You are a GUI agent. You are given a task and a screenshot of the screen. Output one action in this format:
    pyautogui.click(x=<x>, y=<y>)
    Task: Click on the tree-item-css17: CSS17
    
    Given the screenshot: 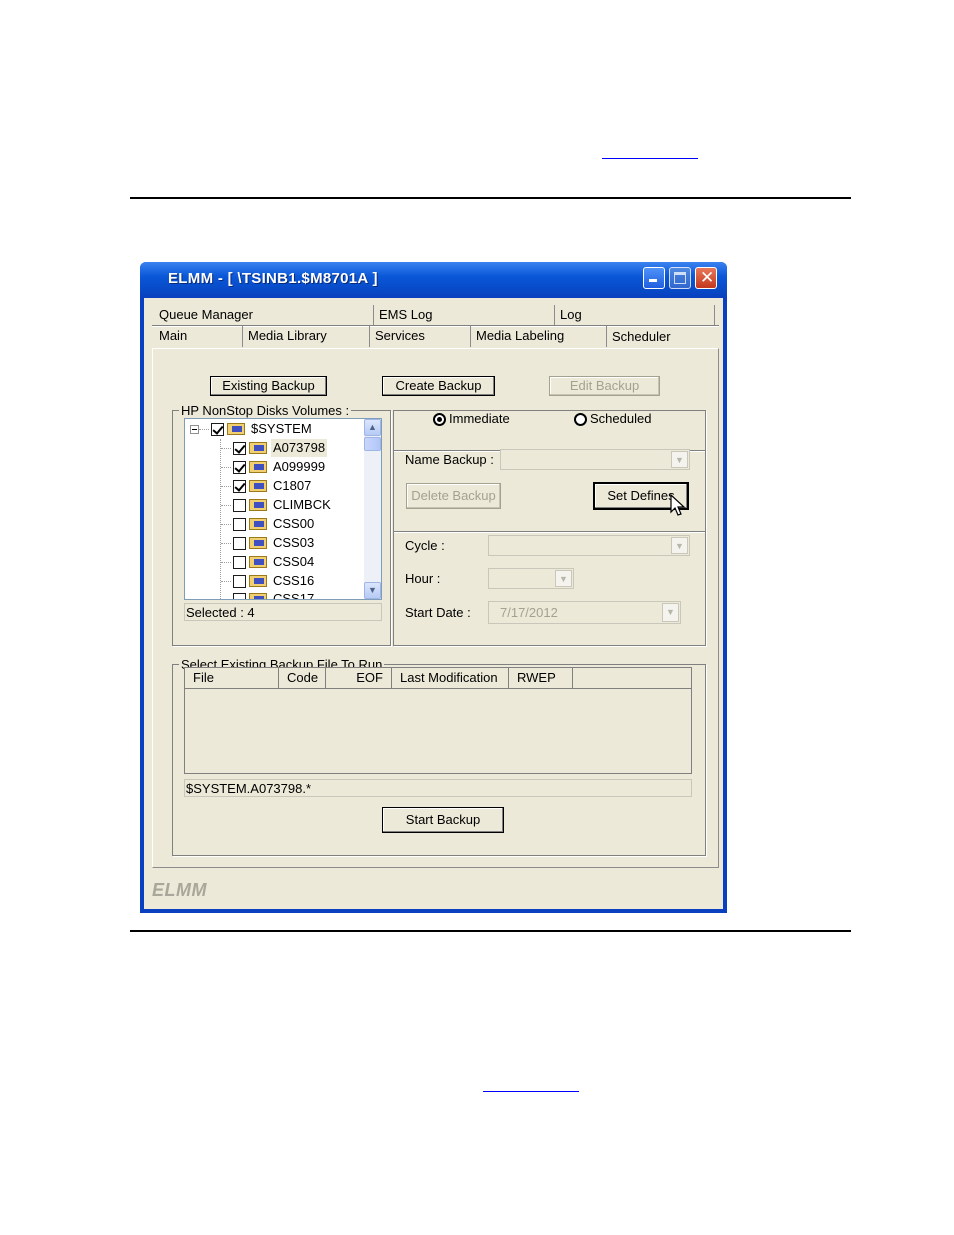 What is the action you would take?
    pyautogui.click(x=291, y=595)
    